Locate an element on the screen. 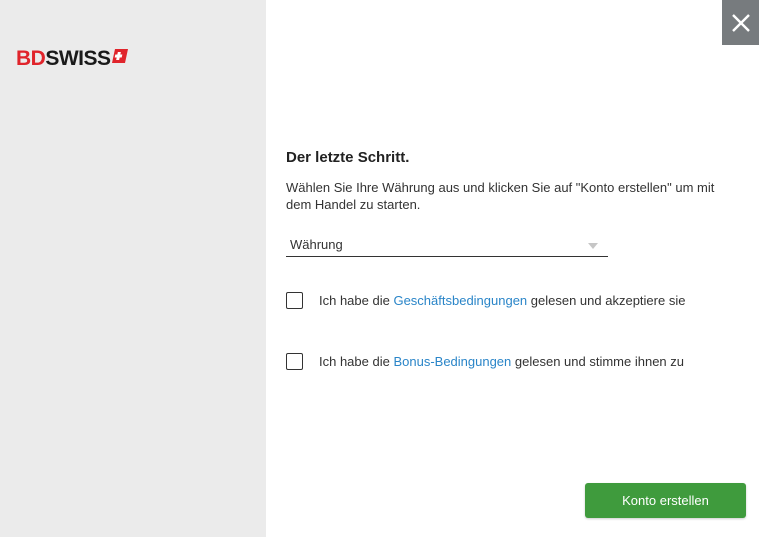 Image resolution: width=759 pixels, height=537 pixels. create-account-button: Konto erstellen is located at coordinates (665, 500).